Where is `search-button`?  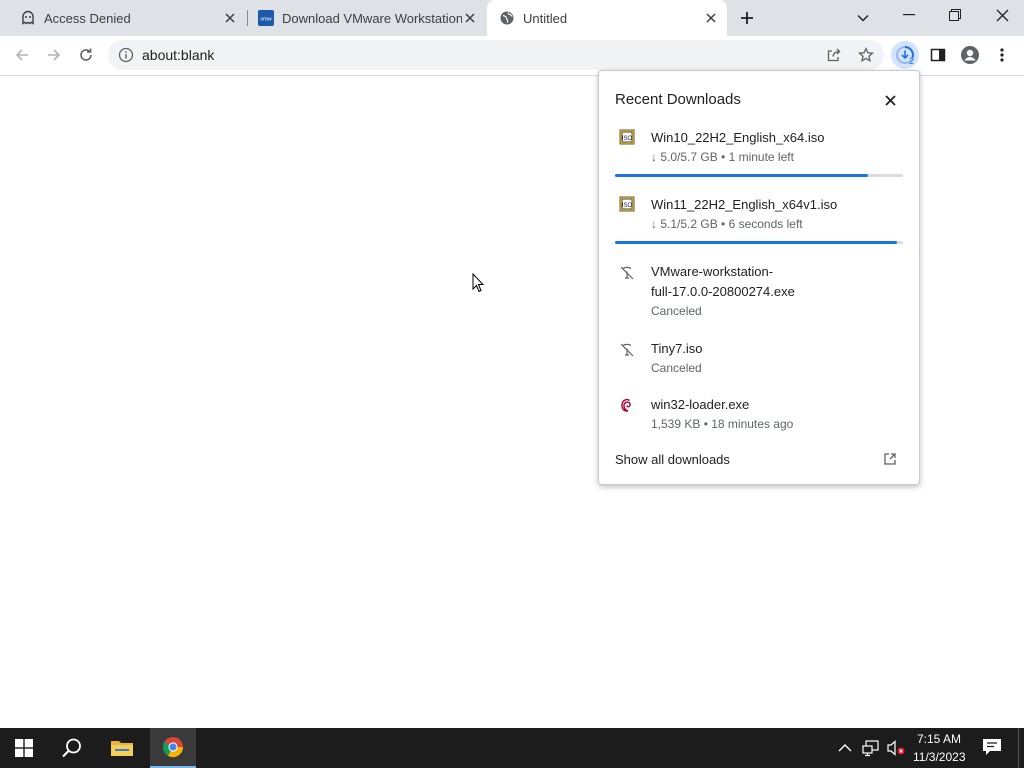 search-button is located at coordinates (72, 748).